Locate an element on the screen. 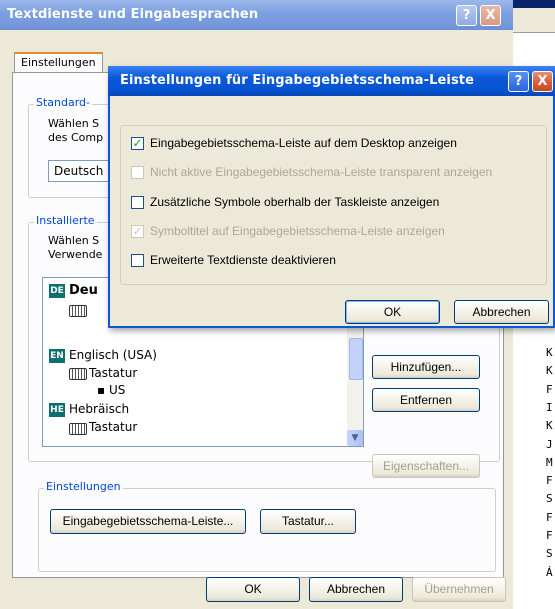 The height and width of the screenshot is (609, 555). dialog-close-button: X is located at coordinates (542, 81).